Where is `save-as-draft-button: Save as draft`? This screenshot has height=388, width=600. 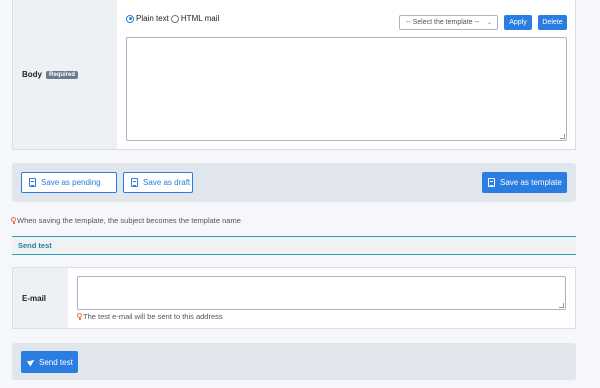 save-as-draft-button: Save as draft is located at coordinates (158, 182).